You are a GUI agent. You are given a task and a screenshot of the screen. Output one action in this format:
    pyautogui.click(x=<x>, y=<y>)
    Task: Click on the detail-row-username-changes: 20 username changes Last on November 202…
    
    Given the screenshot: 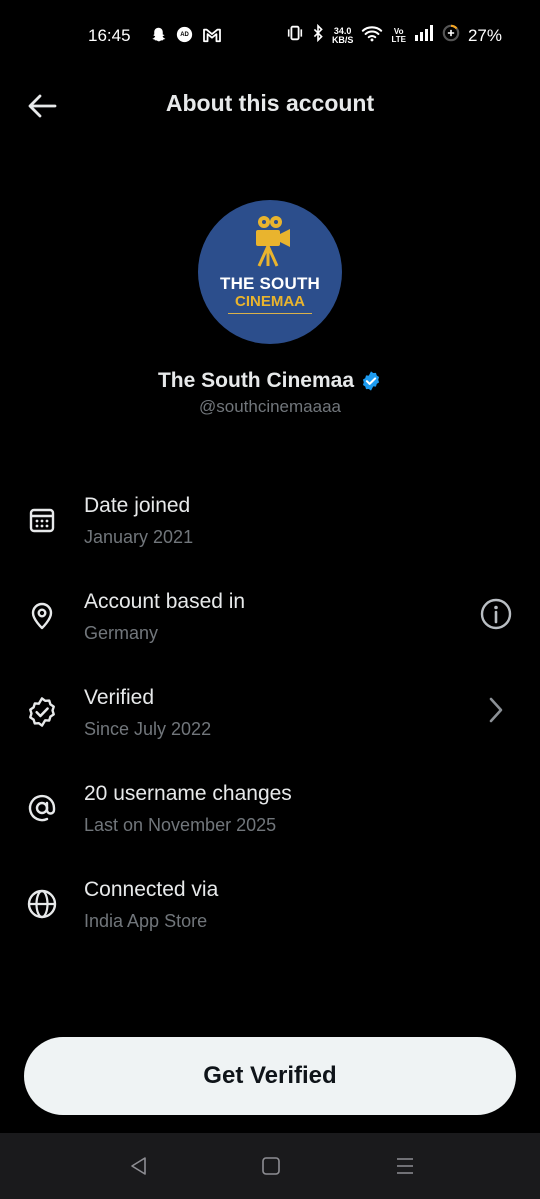 What is the action you would take?
    pyautogui.click(x=270, y=803)
    